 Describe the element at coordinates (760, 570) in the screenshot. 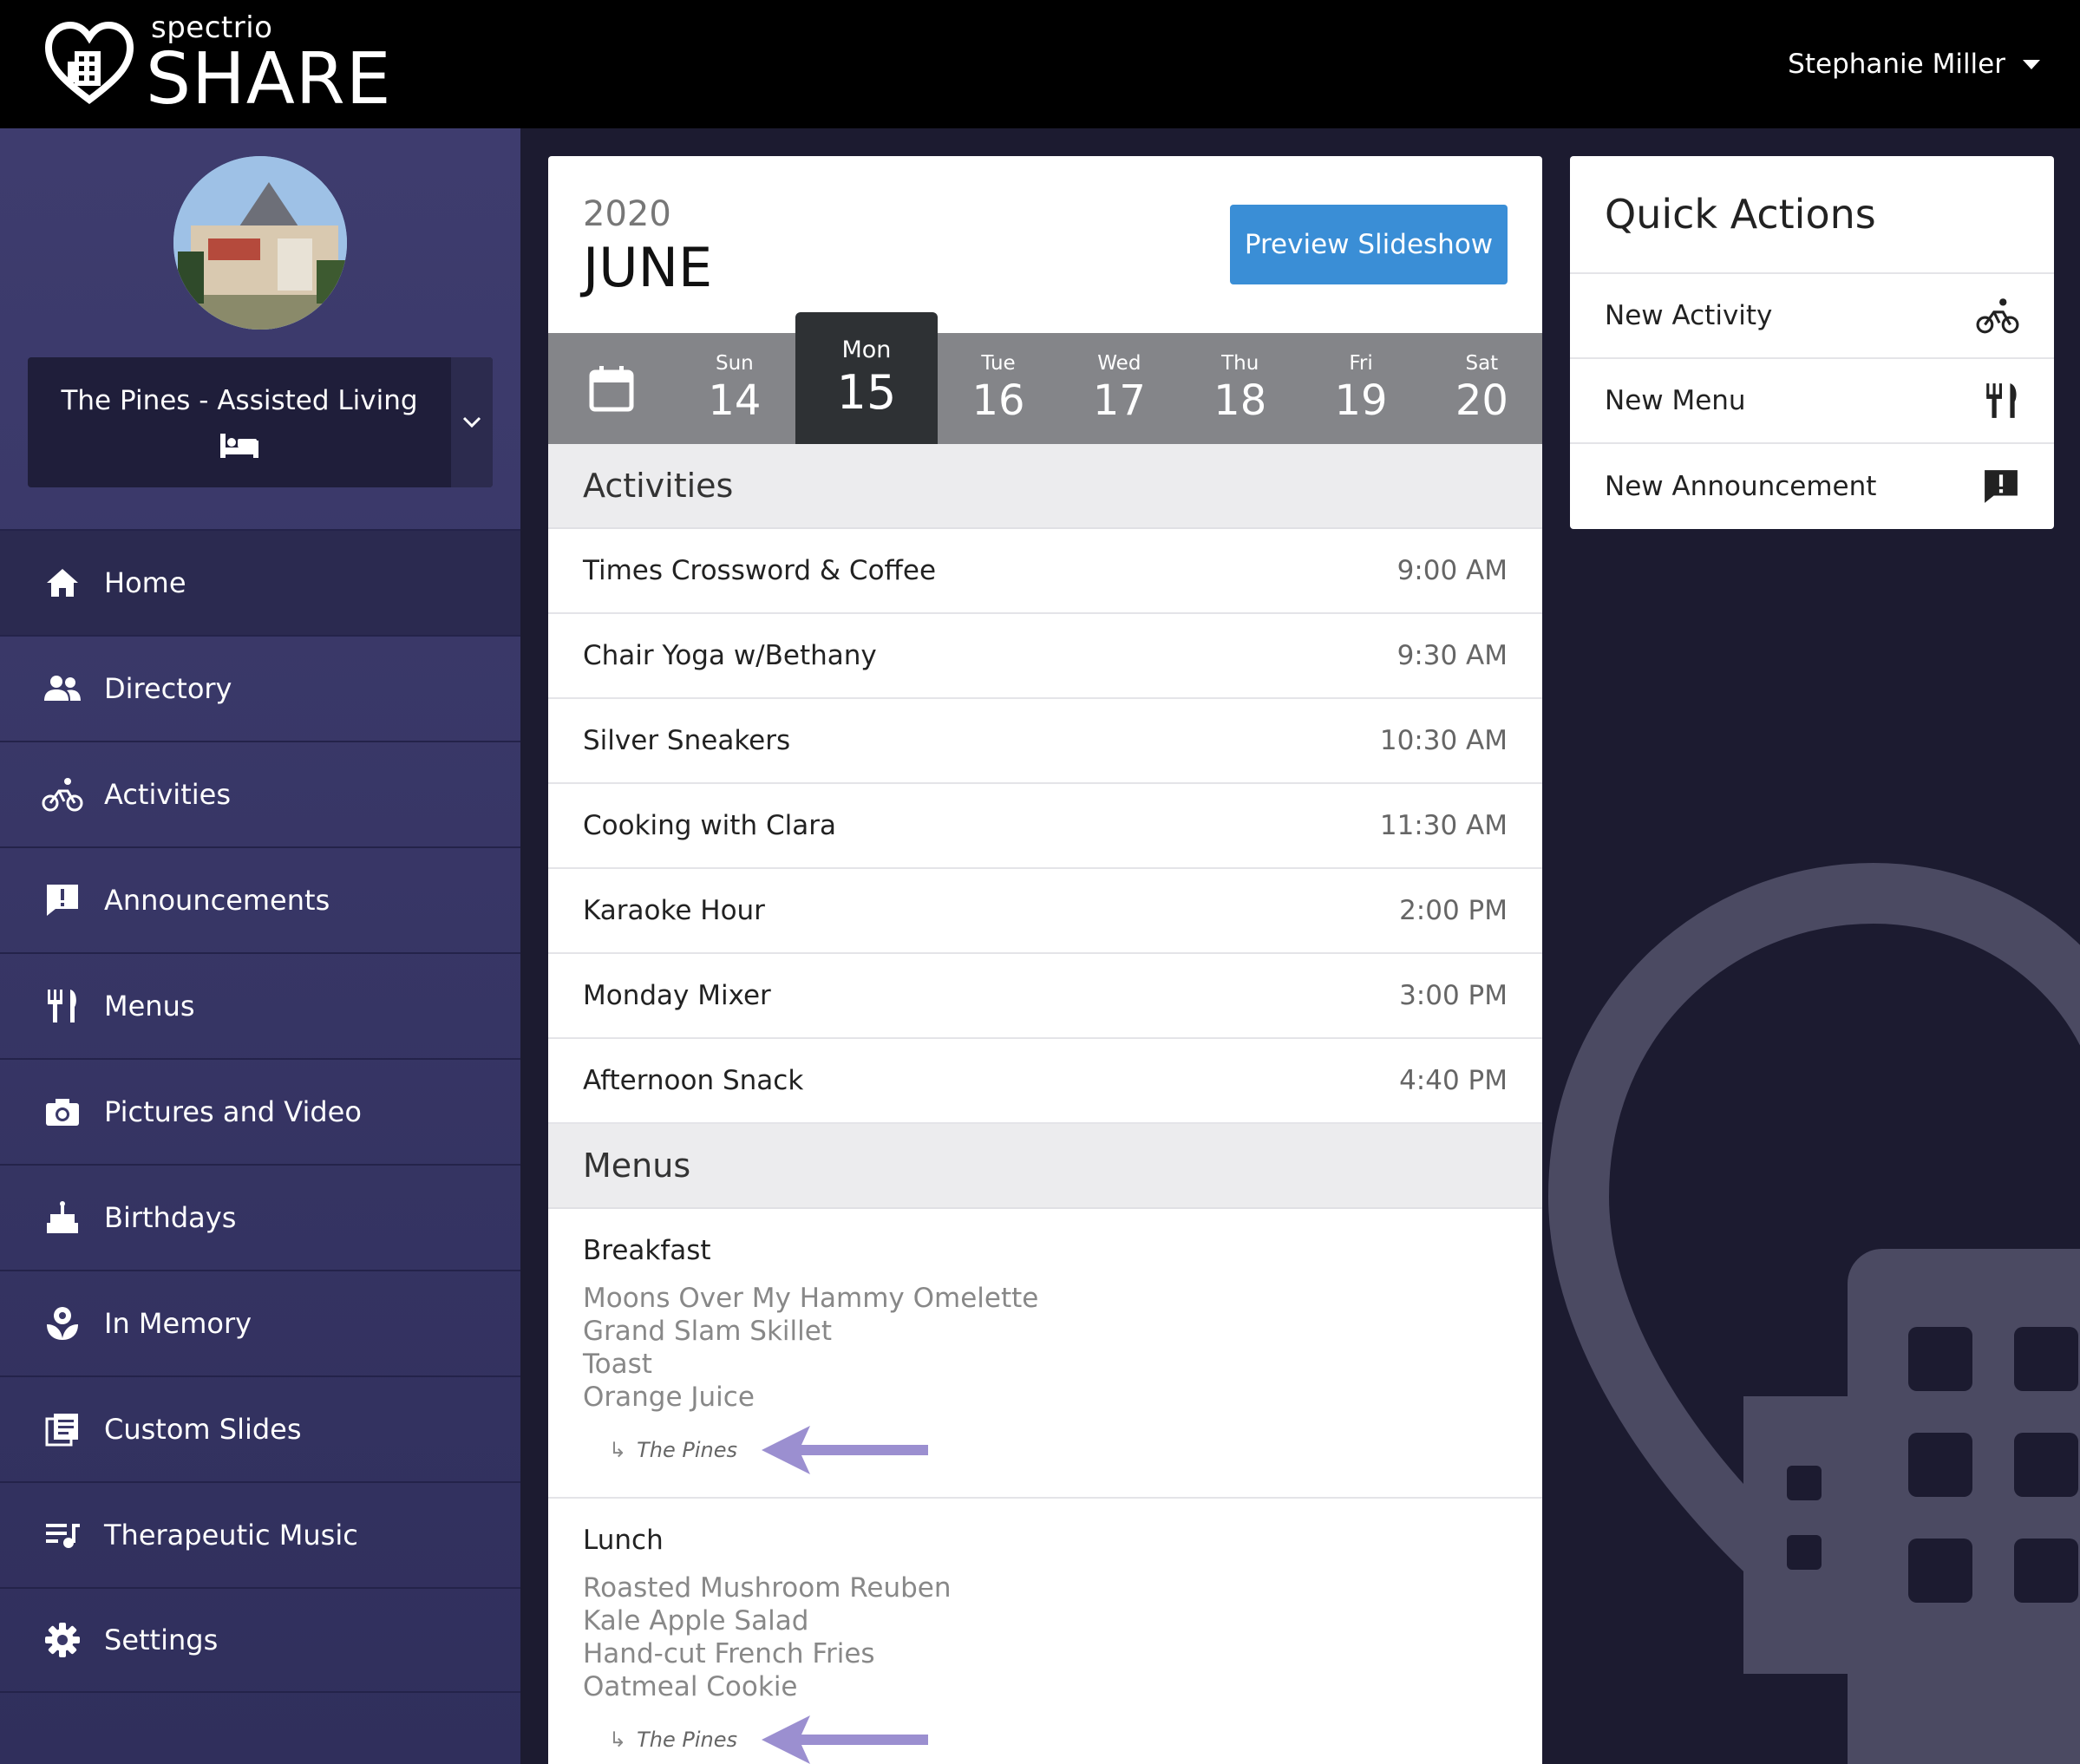

I see `activity-name: Times Crossword & Coffee` at that location.